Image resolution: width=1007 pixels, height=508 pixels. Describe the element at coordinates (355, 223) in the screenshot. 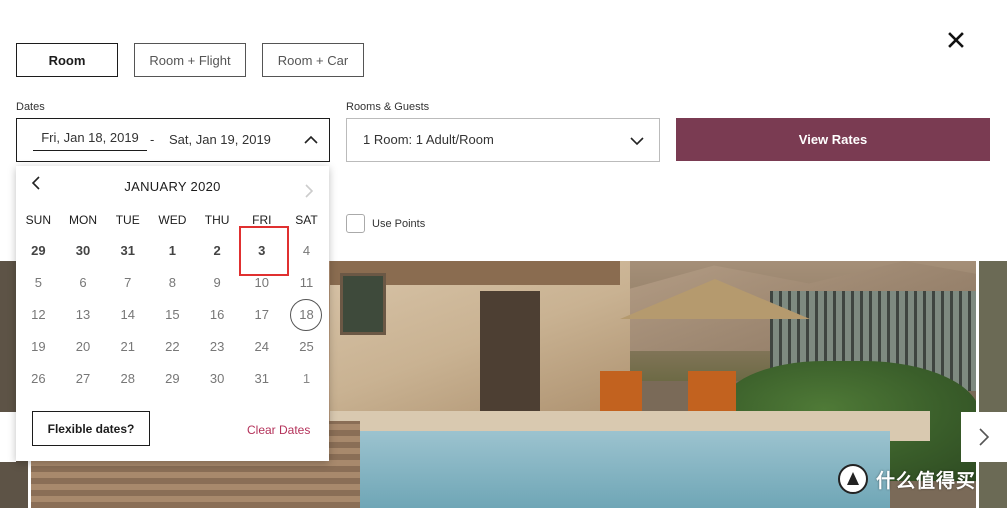

I see `use-points-checkbox` at that location.